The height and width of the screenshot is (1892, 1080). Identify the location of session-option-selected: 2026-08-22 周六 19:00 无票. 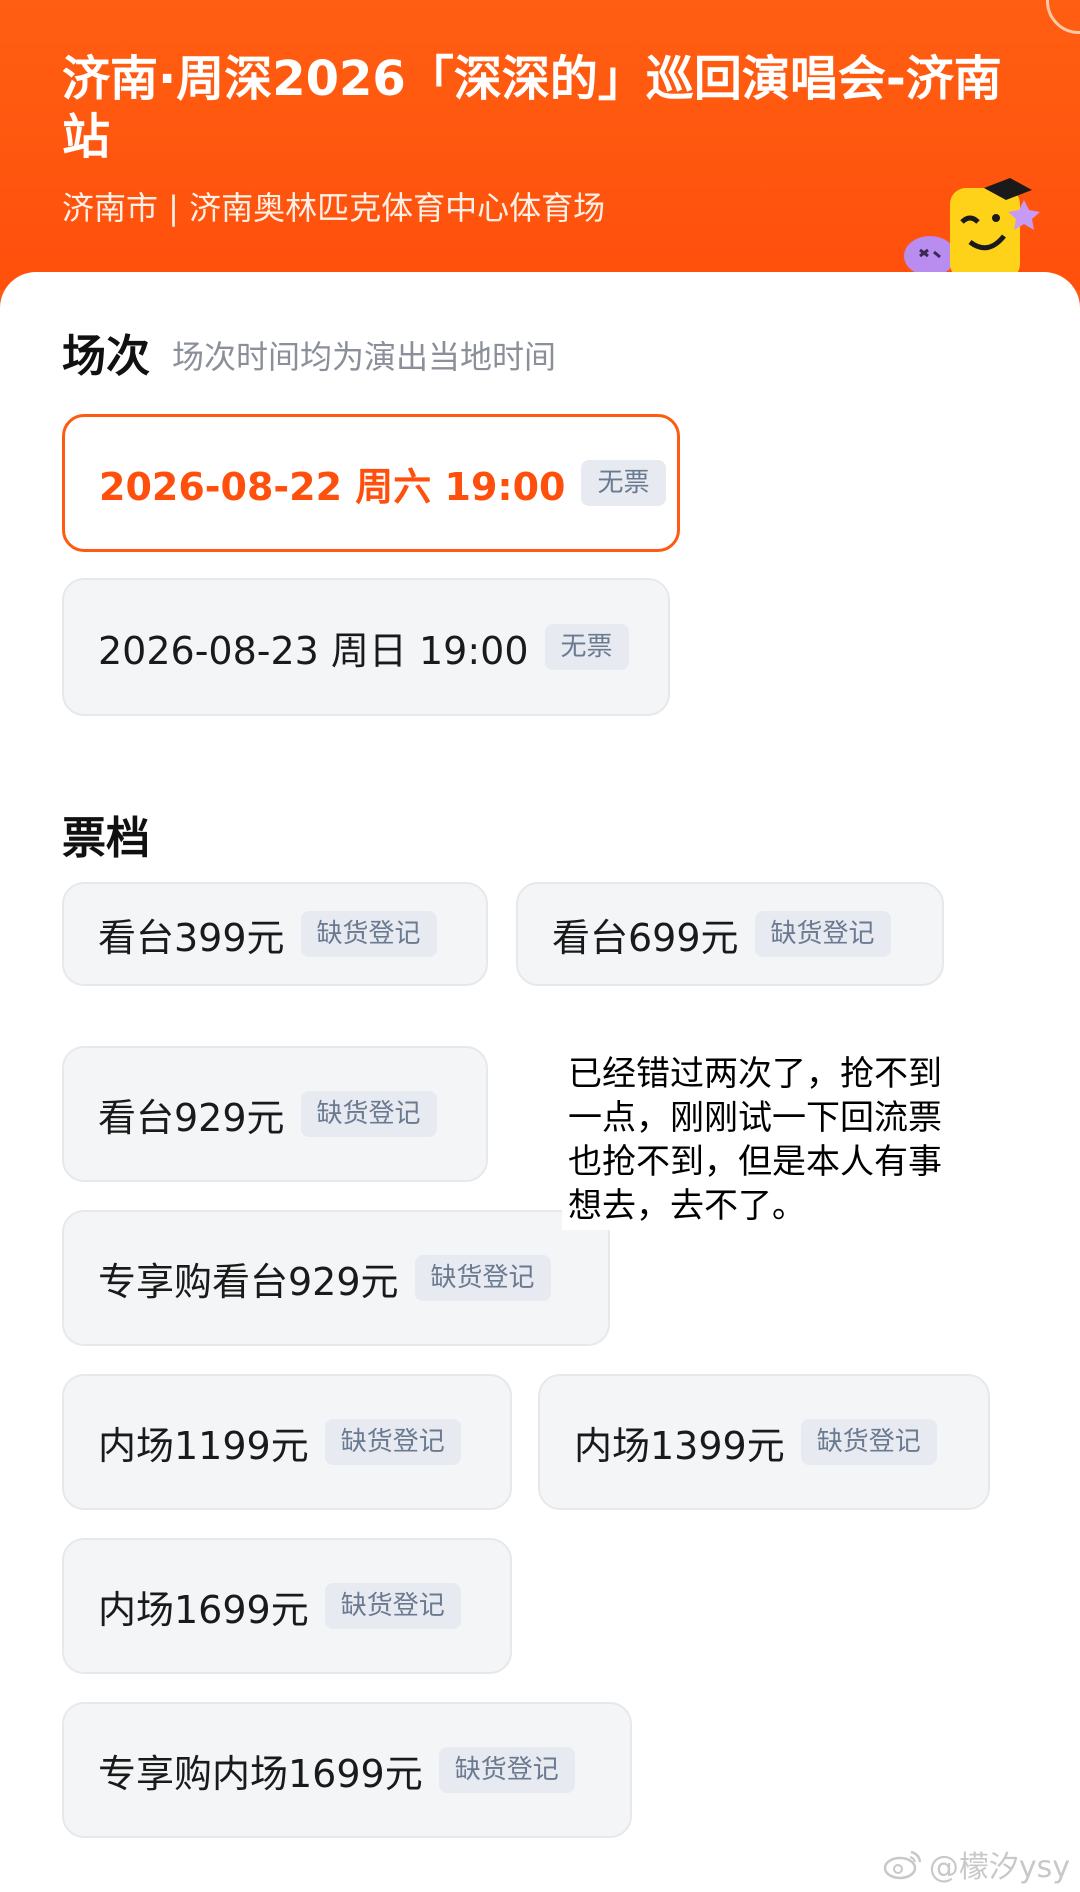
(371, 483).